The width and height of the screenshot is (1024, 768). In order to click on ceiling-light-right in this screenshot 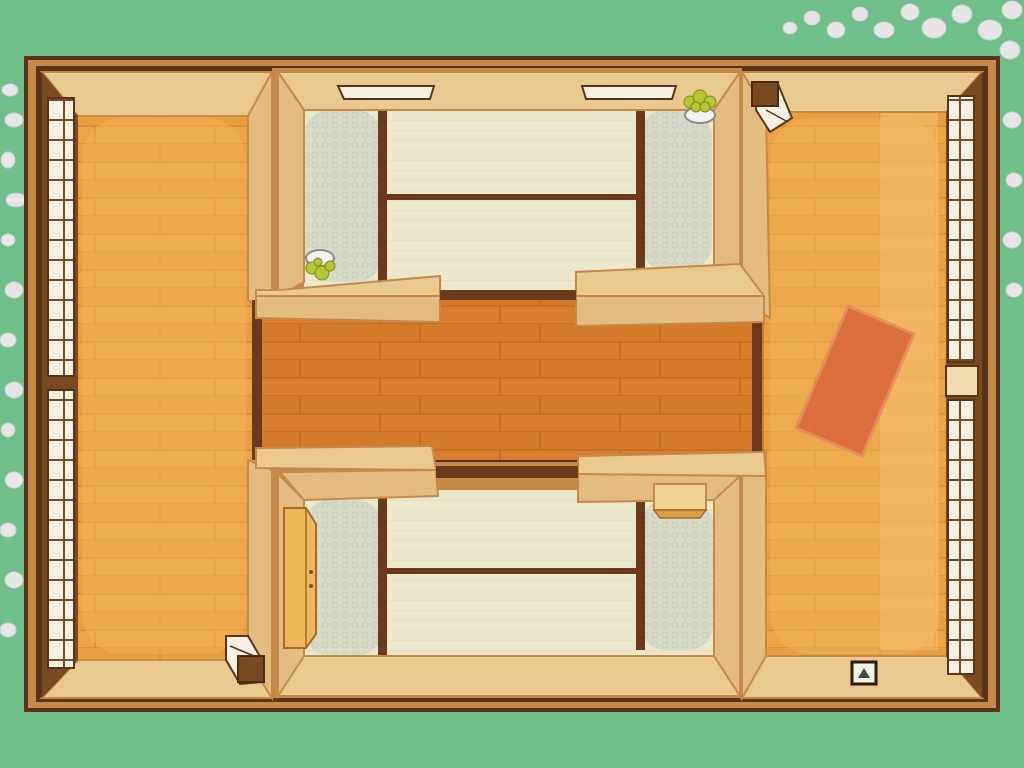, I will do `click(629, 92)`.